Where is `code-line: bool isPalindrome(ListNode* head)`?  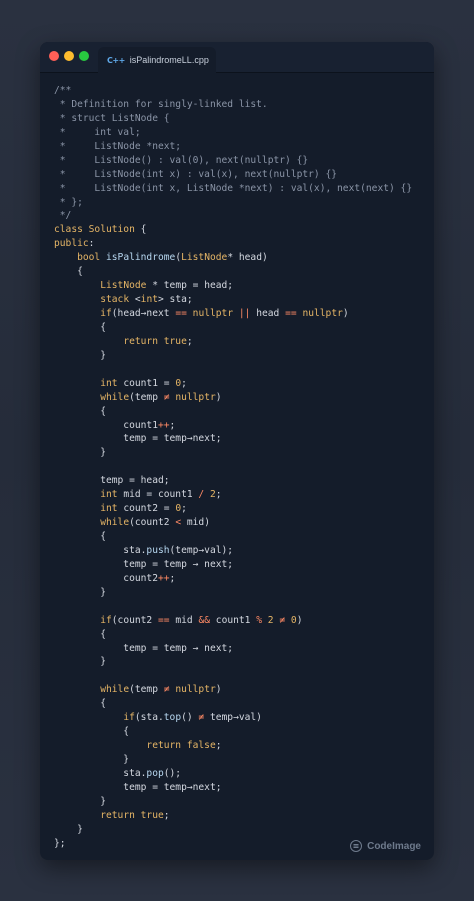
code-line: bool isPalindrome(ListNode* head) is located at coordinates (242, 258).